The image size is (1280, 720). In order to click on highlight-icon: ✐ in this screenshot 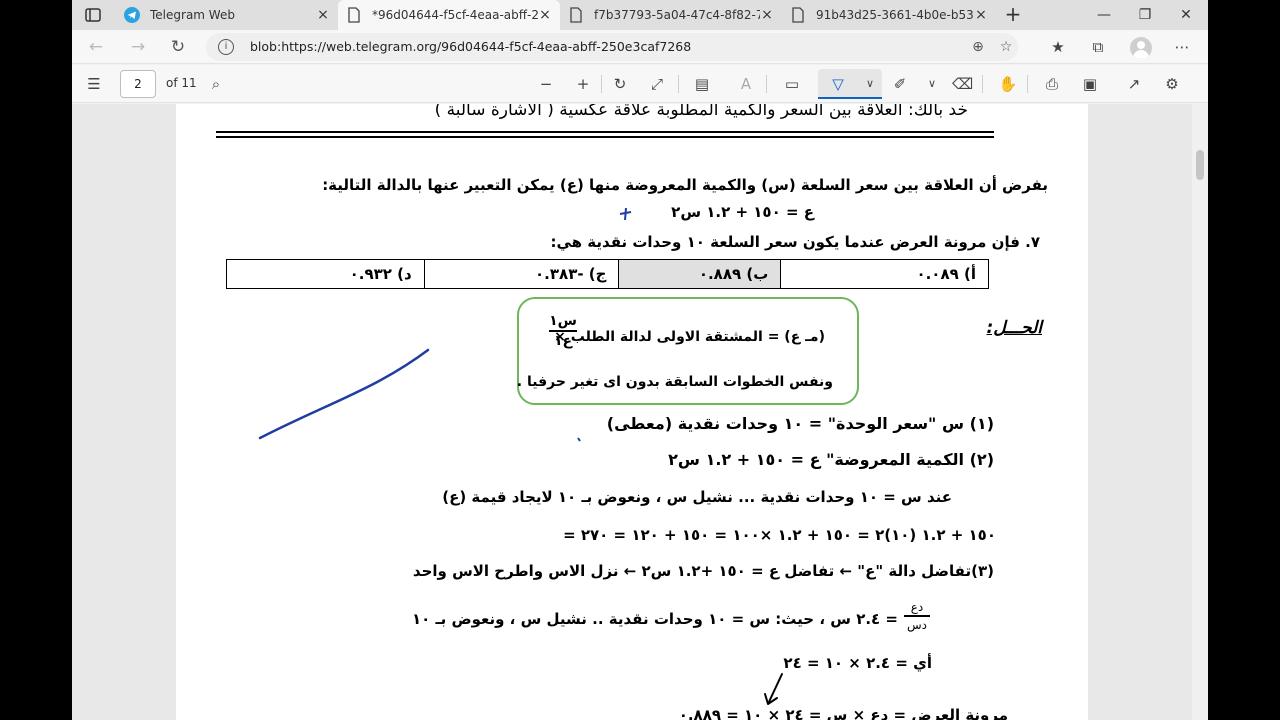, I will do `click(900, 84)`.